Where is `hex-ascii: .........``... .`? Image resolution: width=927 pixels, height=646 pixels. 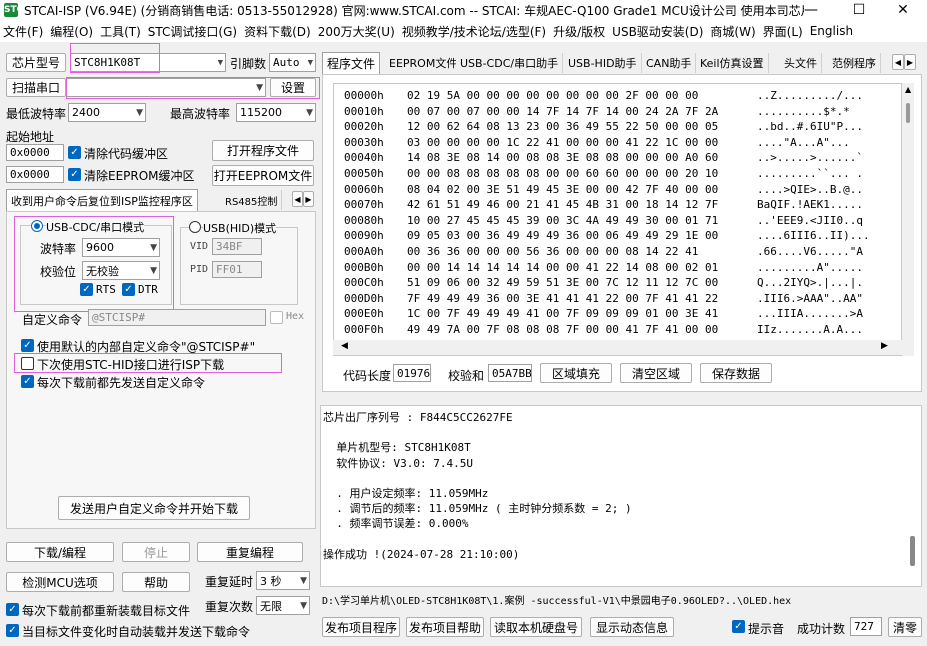 hex-ascii: .........``... . is located at coordinates (810, 173).